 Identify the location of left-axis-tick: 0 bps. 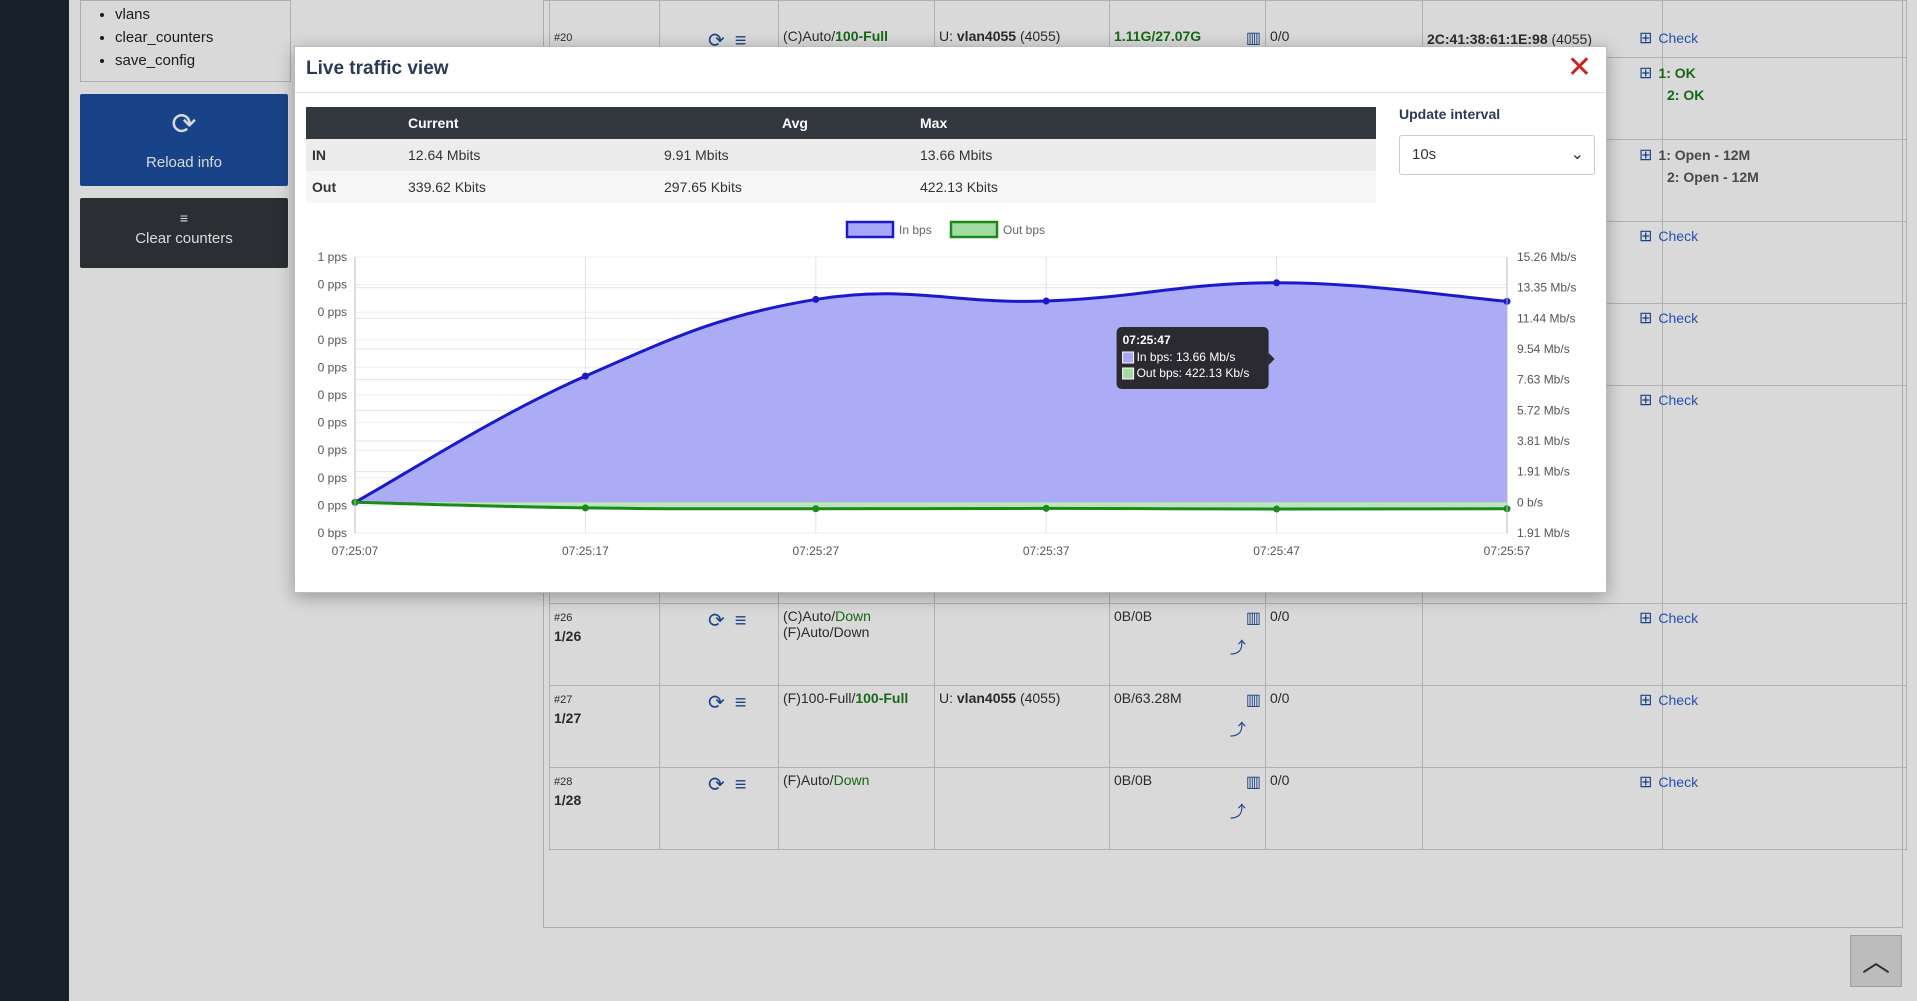
(332, 533).